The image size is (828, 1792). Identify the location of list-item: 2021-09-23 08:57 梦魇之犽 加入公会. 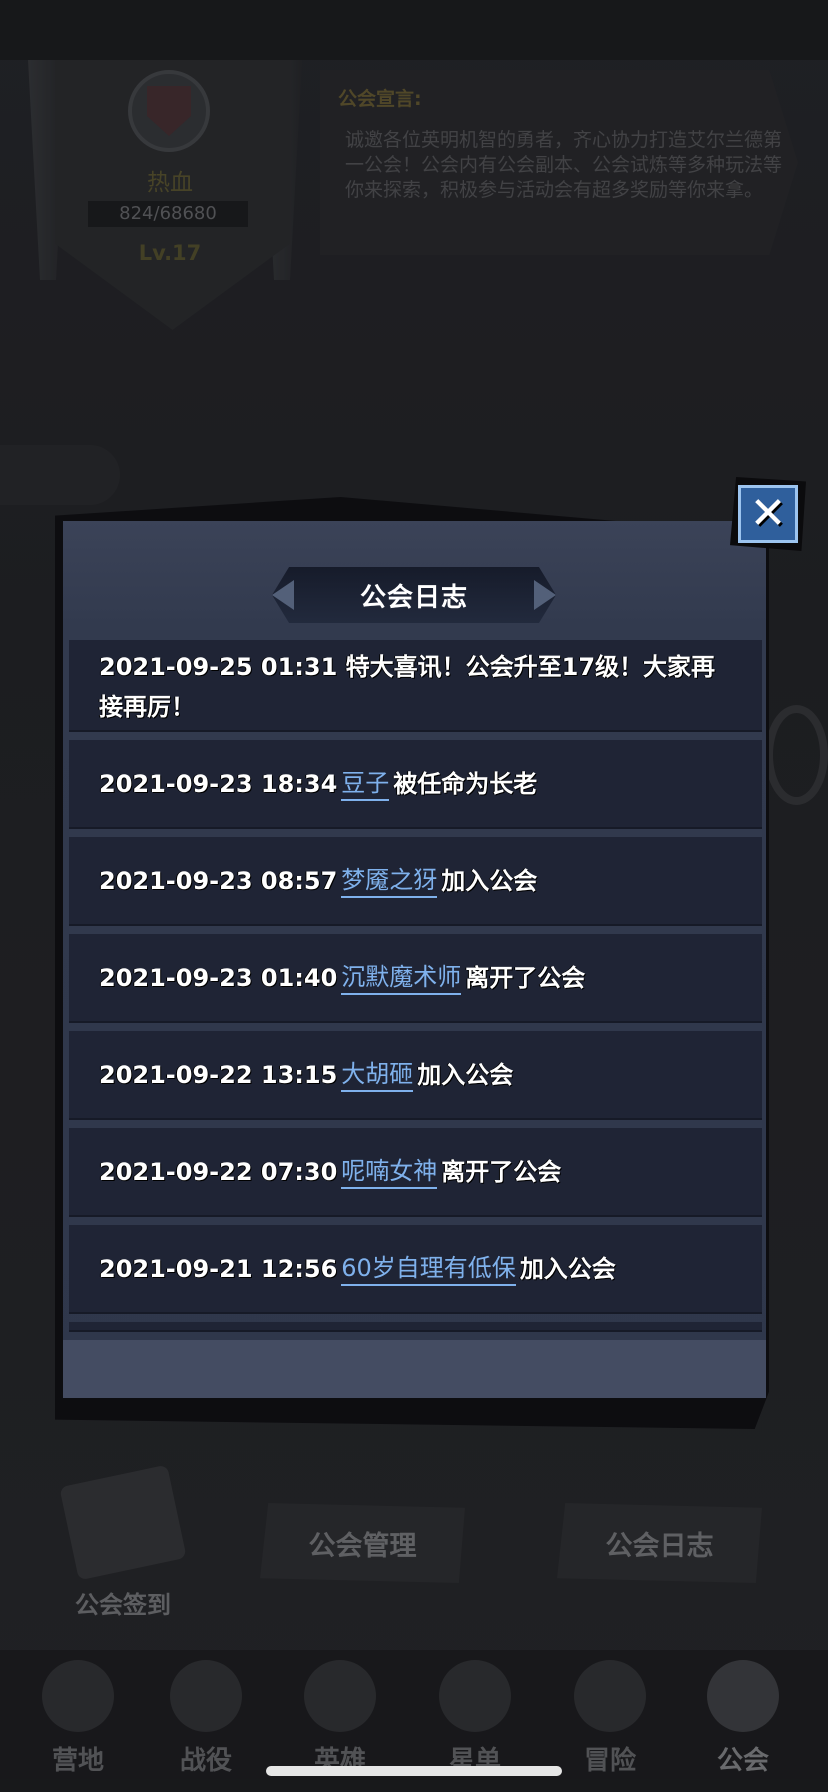
(415, 881).